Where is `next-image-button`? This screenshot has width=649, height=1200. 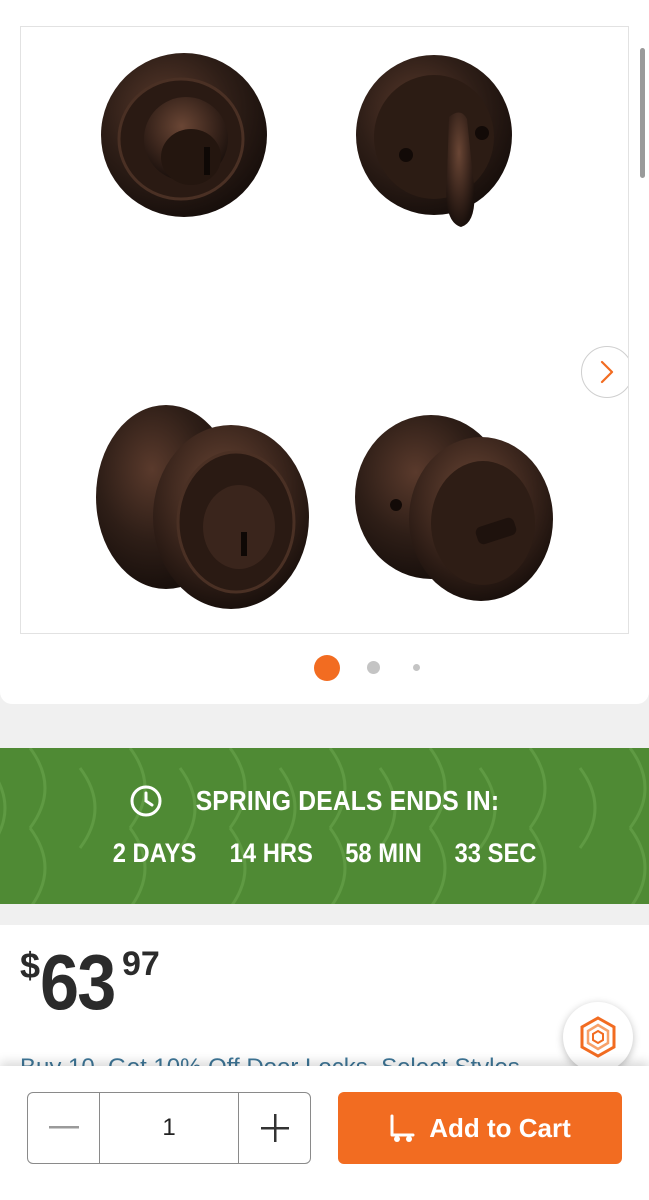 next-image-button is located at coordinates (604, 372).